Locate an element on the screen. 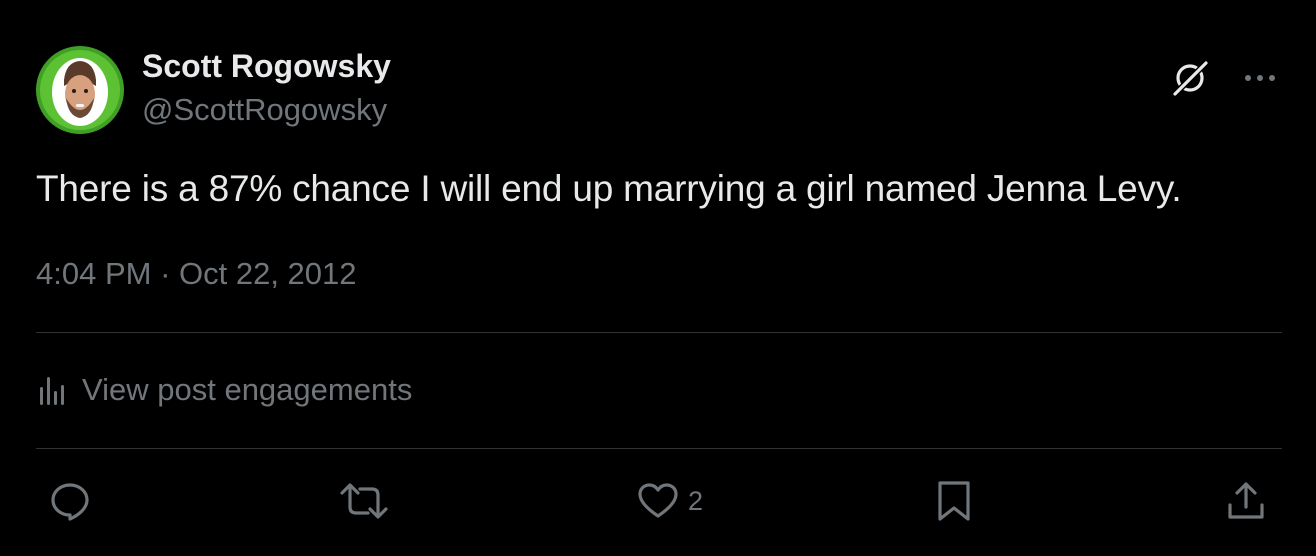  like-button: 2 is located at coordinates (669, 501).